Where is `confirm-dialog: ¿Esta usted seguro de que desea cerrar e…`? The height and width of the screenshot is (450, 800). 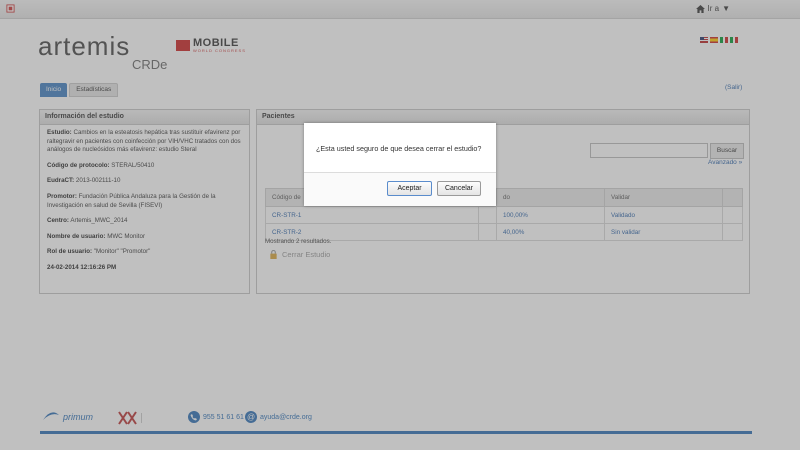 confirm-dialog: ¿Esta usted seguro de que desea cerrar e… is located at coordinates (400, 164).